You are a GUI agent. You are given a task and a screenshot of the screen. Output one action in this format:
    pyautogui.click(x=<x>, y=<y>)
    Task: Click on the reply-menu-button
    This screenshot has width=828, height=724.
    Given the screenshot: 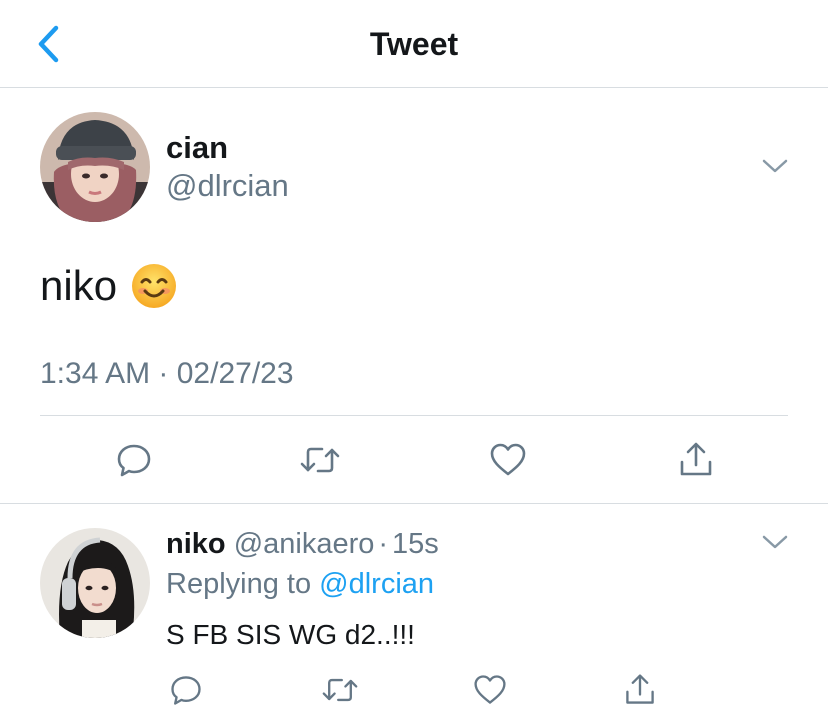 What is the action you would take?
    pyautogui.click(x=775, y=544)
    